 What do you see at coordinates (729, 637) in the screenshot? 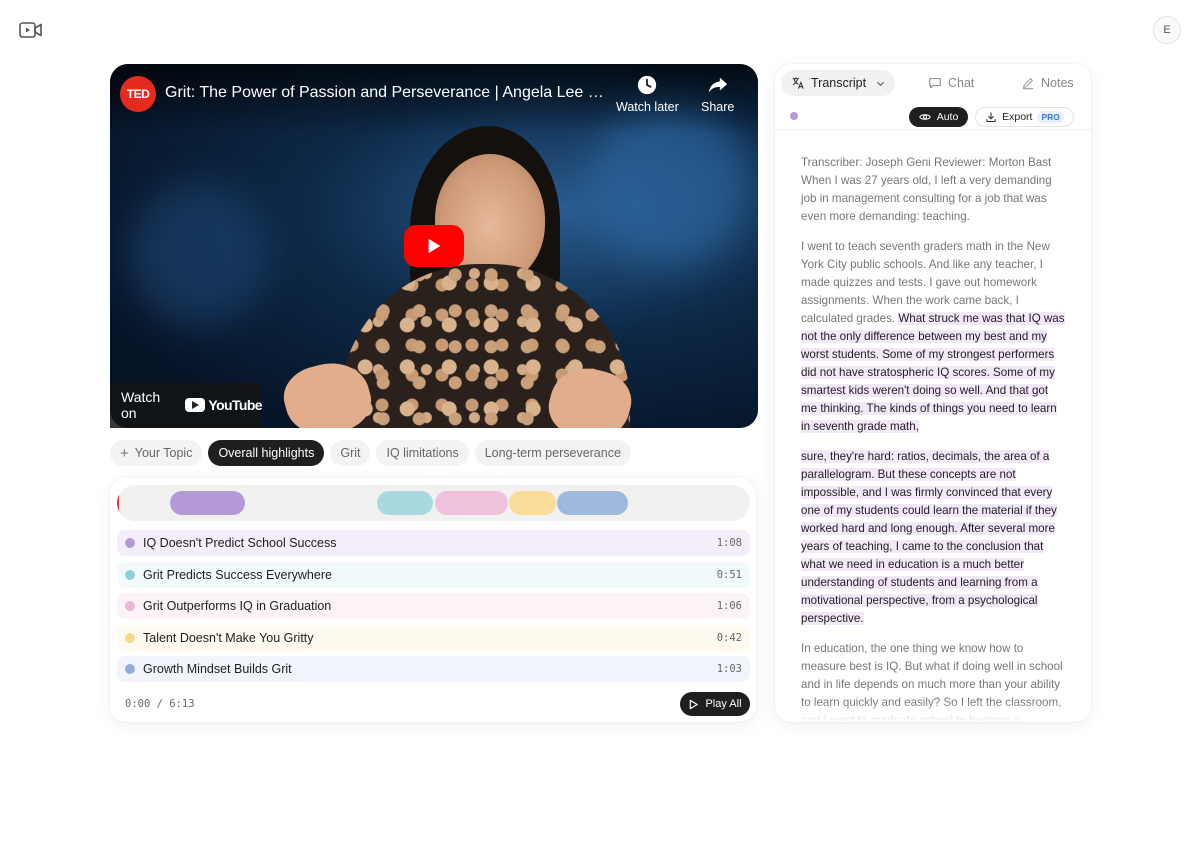
I see `highlight-duration: 0:42` at bounding box center [729, 637].